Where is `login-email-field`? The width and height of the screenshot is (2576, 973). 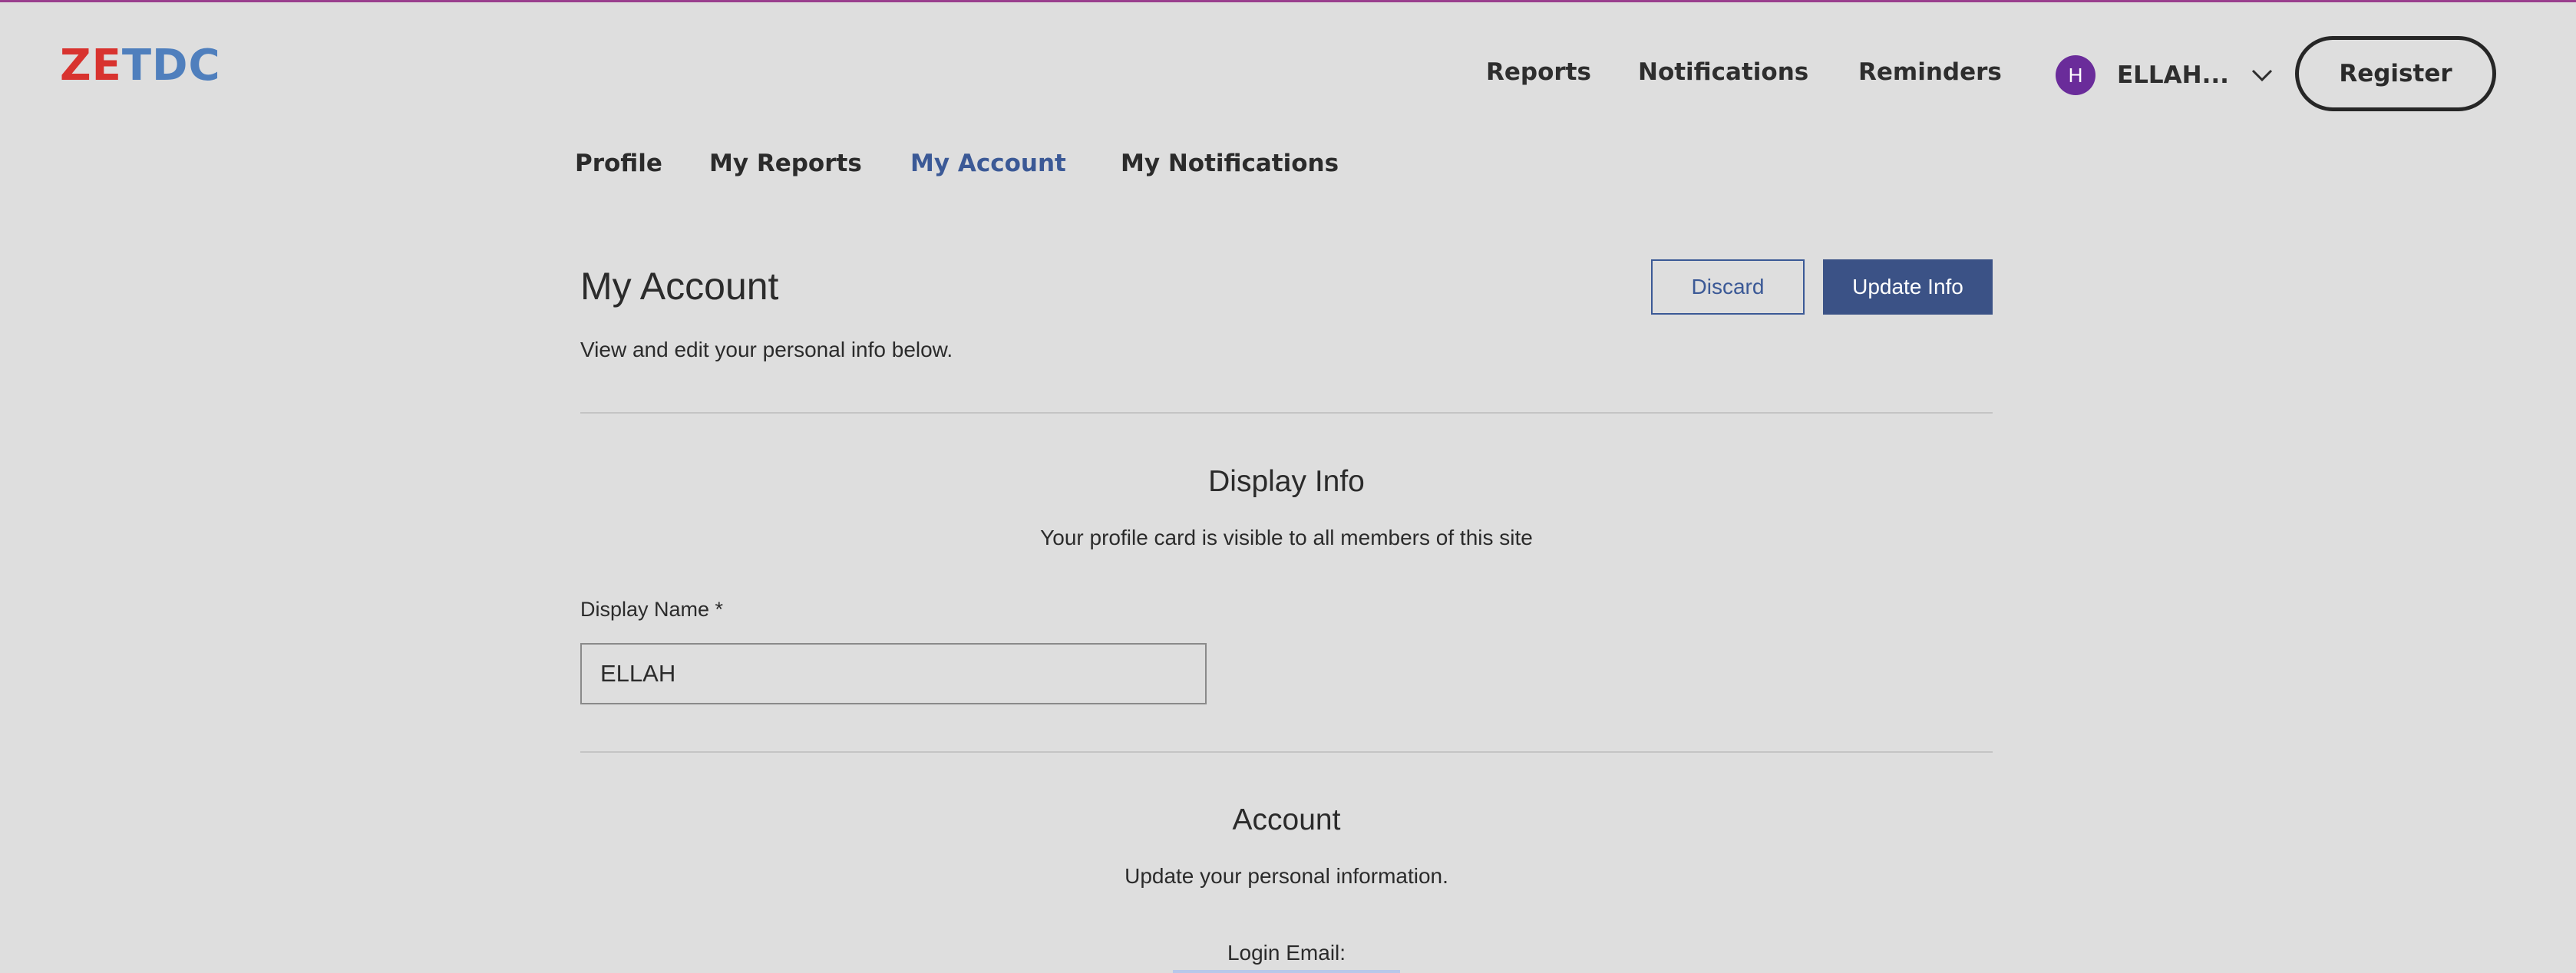
login-email-field is located at coordinates (1286, 971).